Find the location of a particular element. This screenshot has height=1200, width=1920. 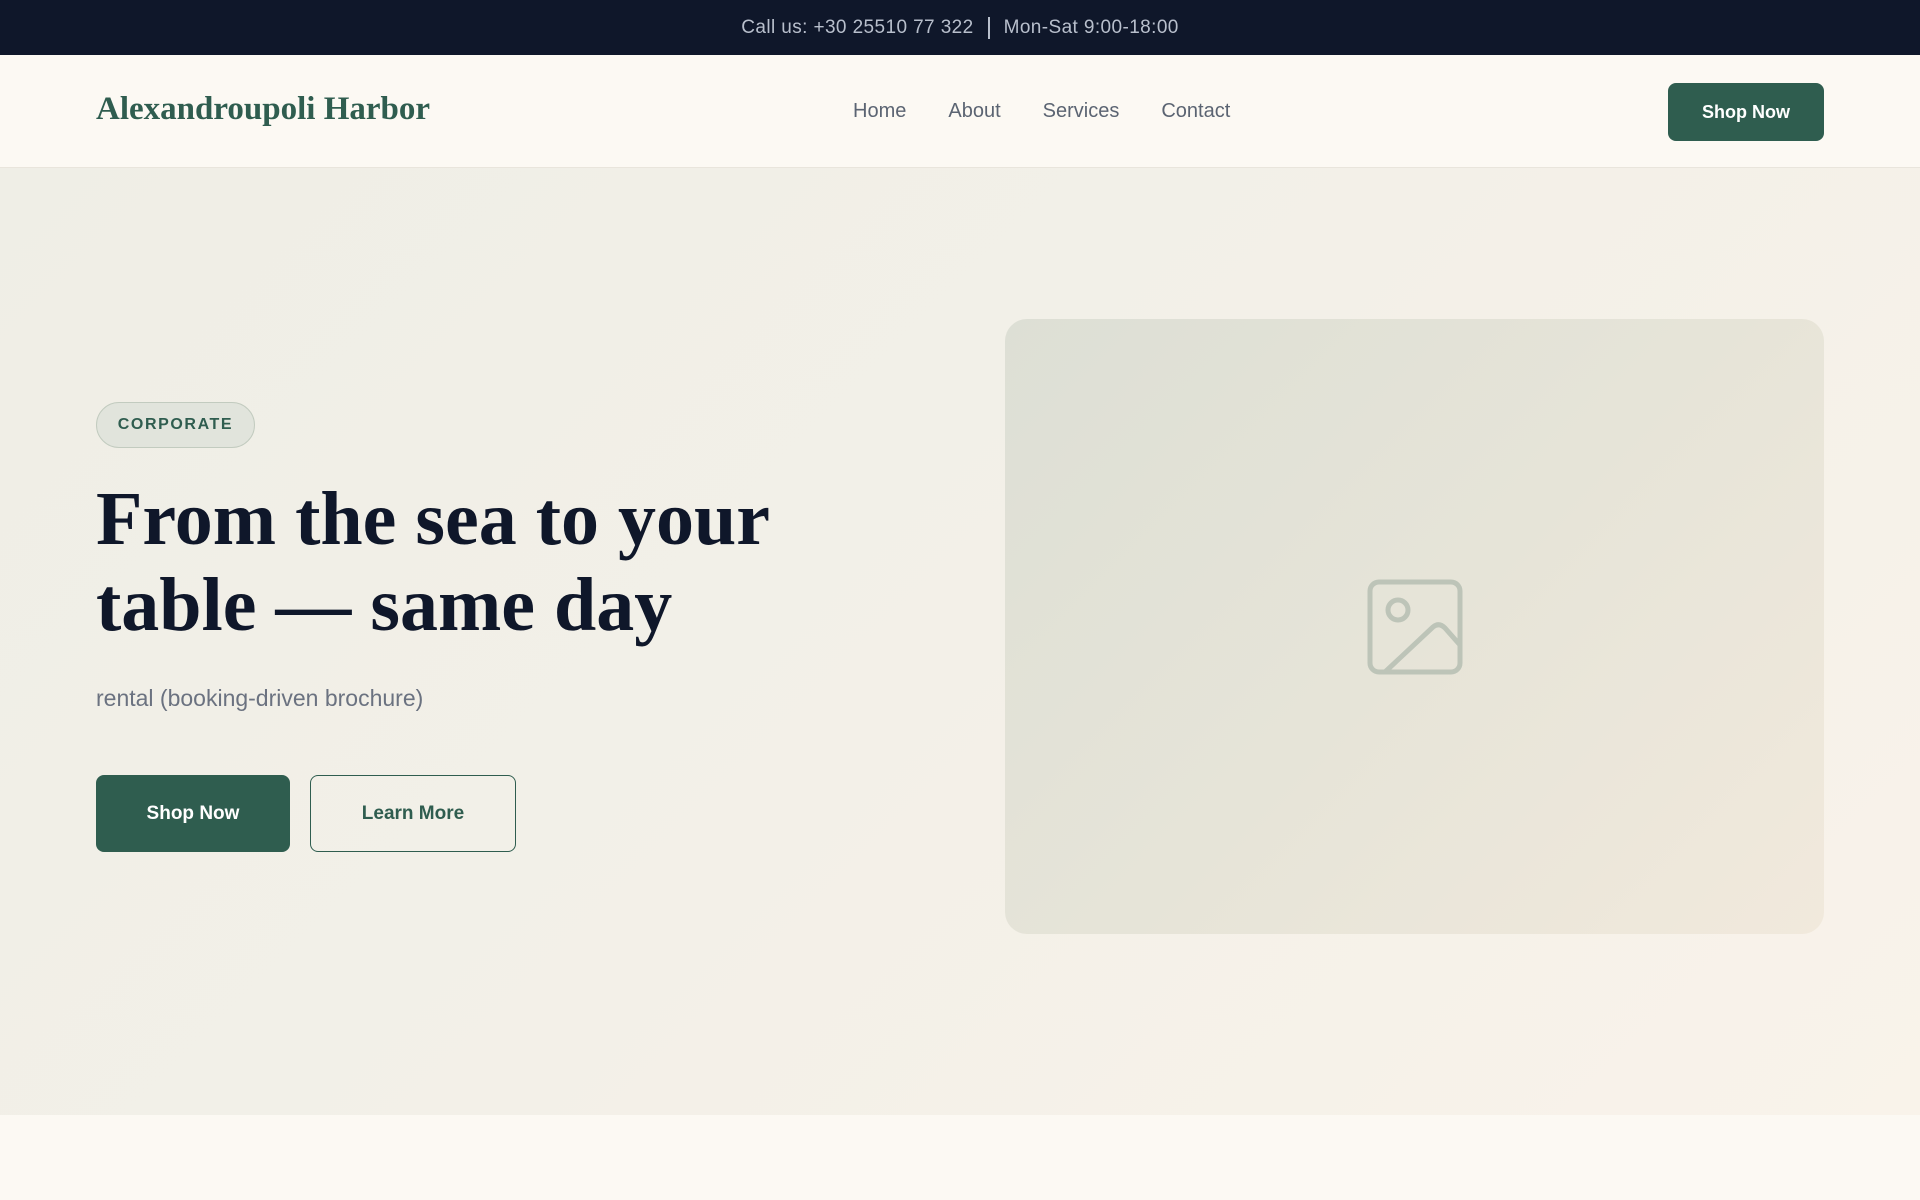

hero-learn-more-button: Learn More is located at coordinates (413, 813).